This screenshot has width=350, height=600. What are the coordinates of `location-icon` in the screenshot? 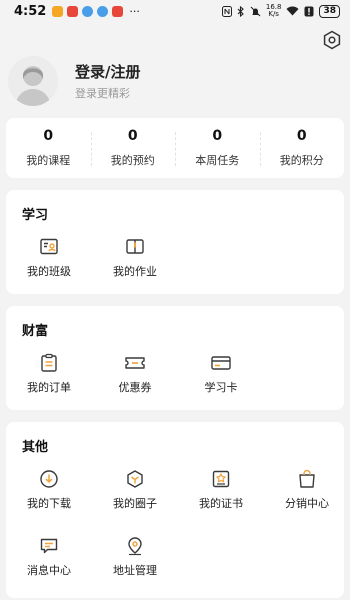 It's located at (135, 546).